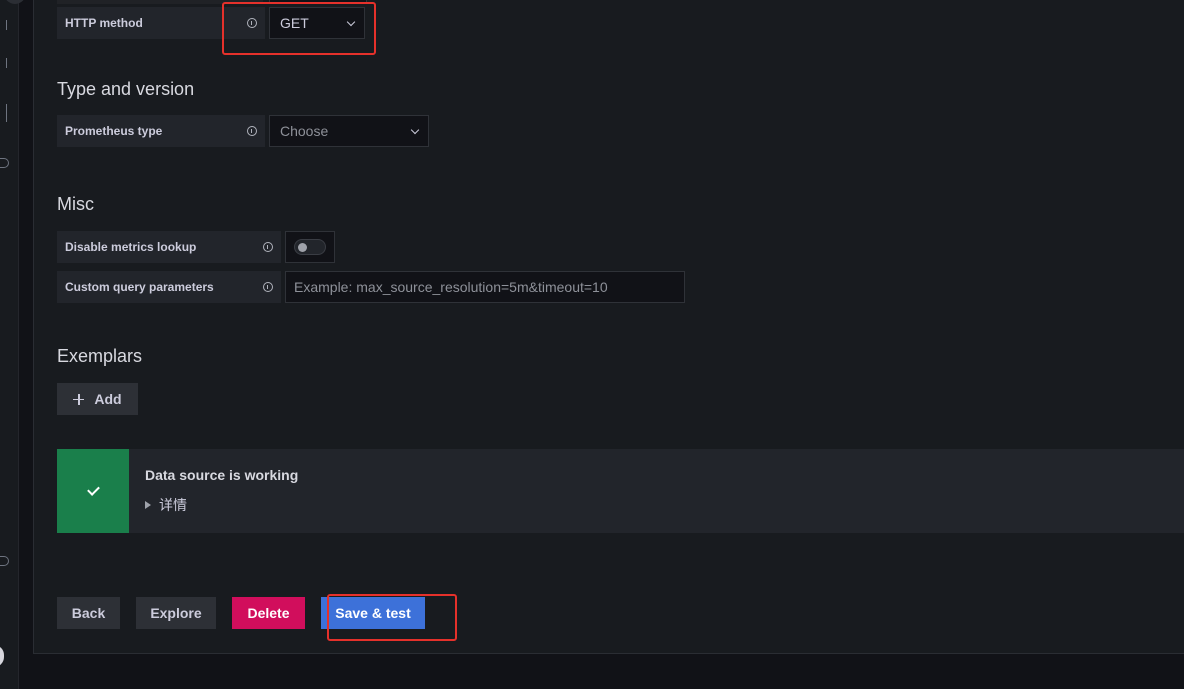 This screenshot has width=1184, height=689. I want to click on alert-icon-box, so click(93, 491).